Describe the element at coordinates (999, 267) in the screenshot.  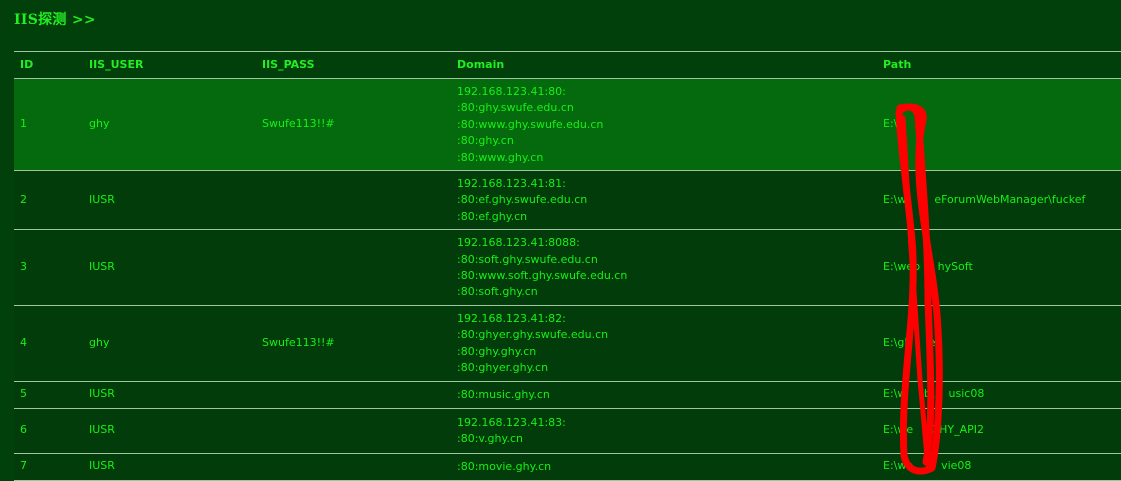
I see `cell-path: E:\web hySoft` at that location.